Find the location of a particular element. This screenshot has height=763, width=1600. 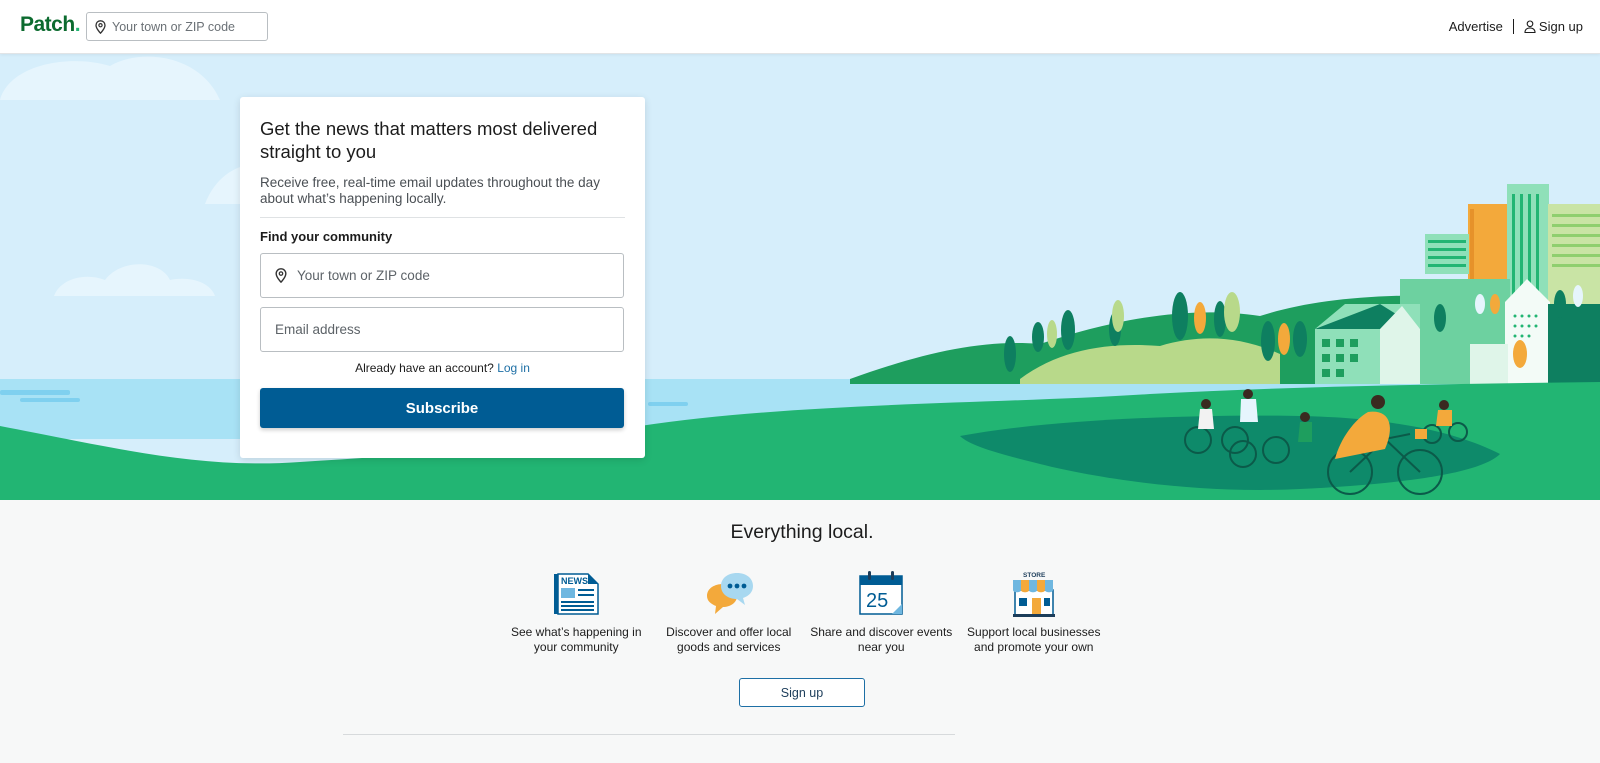

email-input is located at coordinates (435, 329).